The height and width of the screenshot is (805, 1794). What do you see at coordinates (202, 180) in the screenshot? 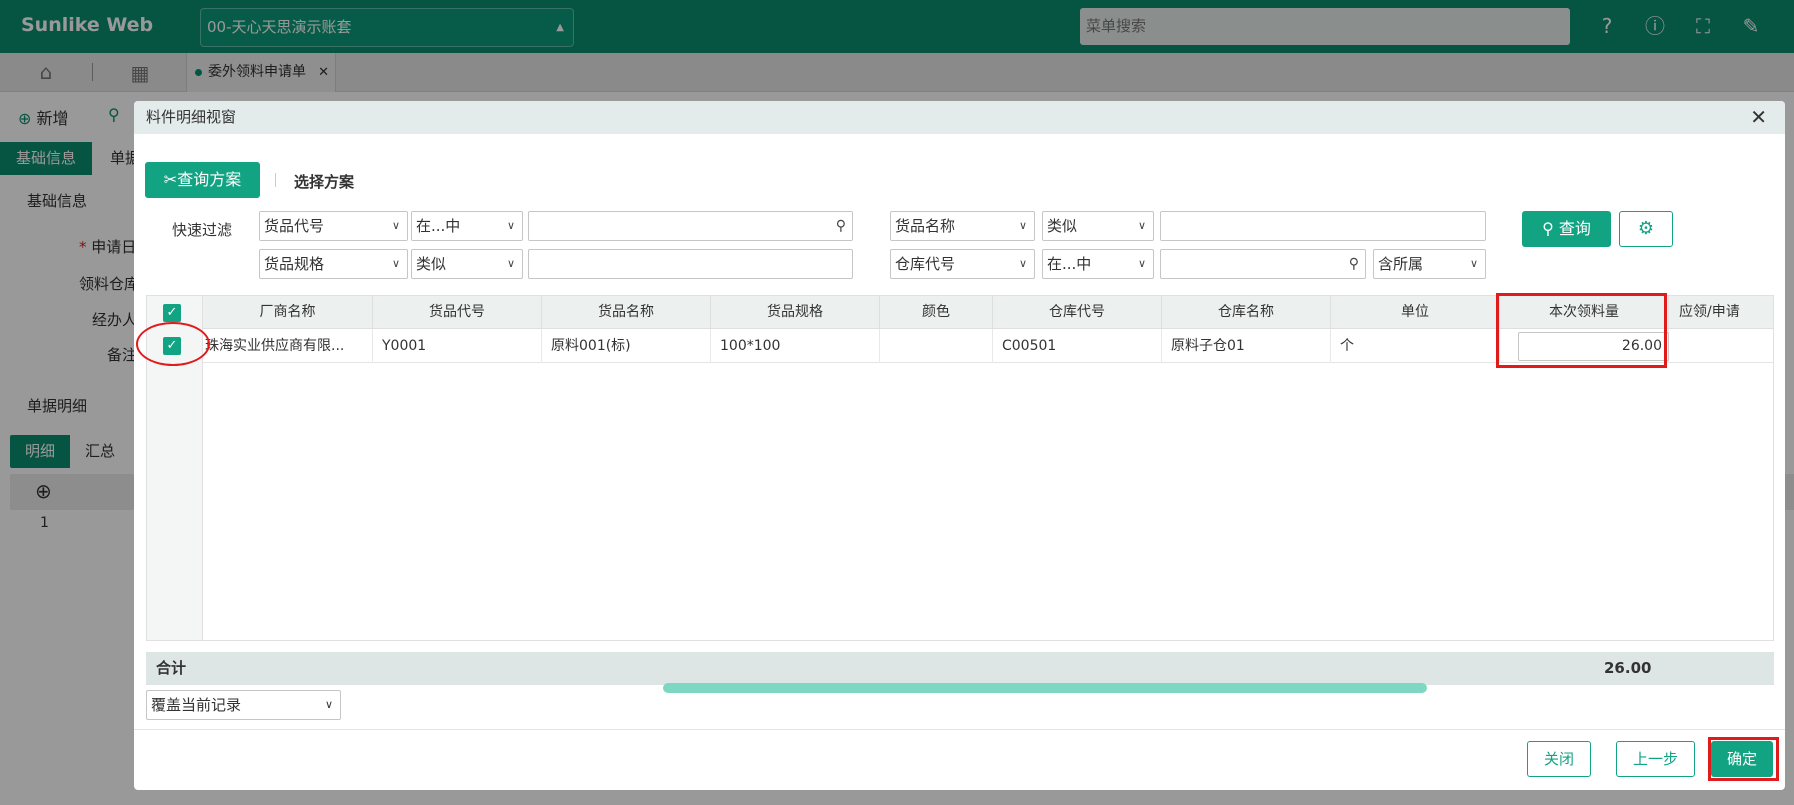
I see `query-scheme-button: ✂查询方案` at bounding box center [202, 180].